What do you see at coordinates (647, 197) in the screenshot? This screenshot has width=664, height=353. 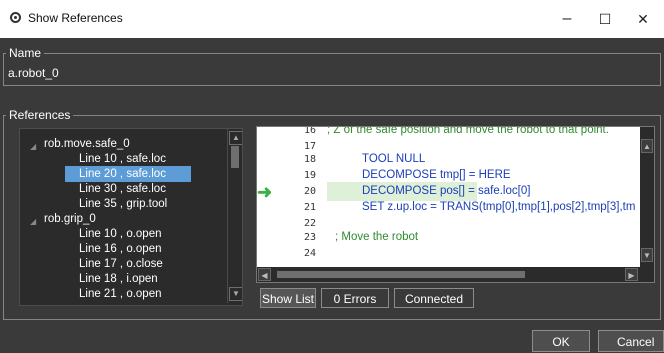 I see `code-vertical-scrollbar: ▲ ▼` at bounding box center [647, 197].